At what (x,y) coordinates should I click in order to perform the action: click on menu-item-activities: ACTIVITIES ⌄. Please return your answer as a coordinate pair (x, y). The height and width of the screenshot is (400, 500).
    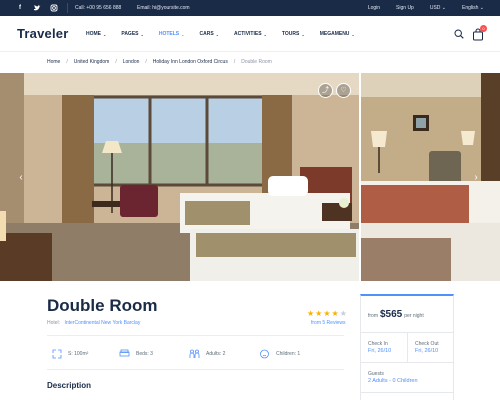
    Looking at the image, I should click on (250, 34).